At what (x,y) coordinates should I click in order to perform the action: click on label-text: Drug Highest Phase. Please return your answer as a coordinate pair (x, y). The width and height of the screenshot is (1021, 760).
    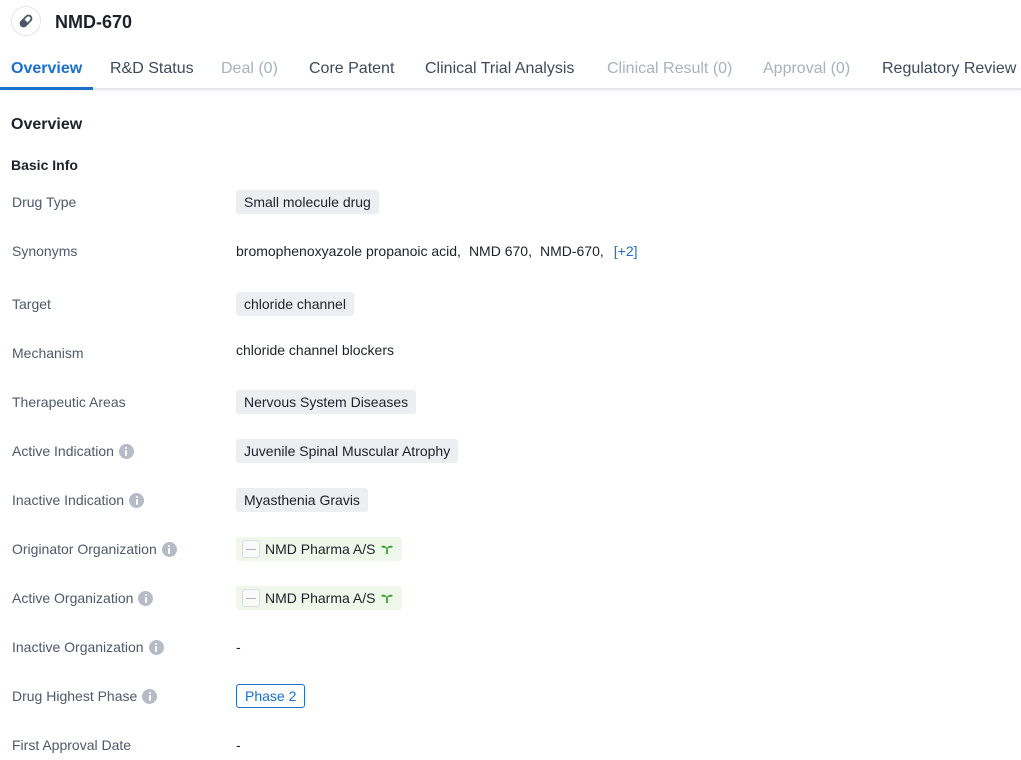
    Looking at the image, I should click on (75, 696).